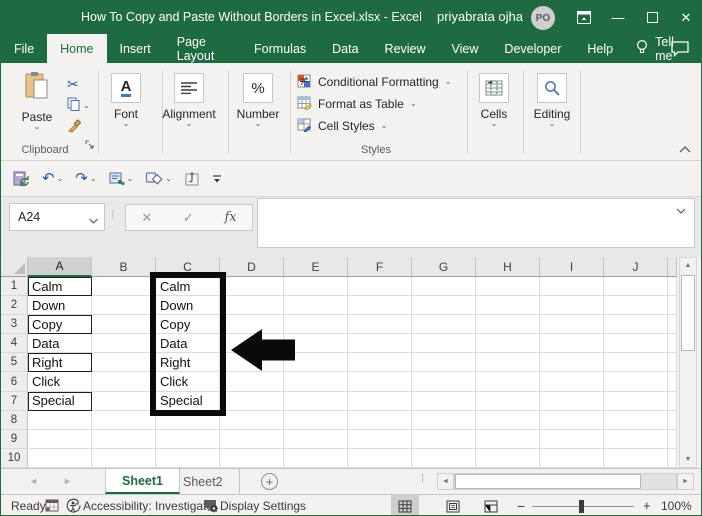  I want to click on grid-cell-b3, so click(124, 325).